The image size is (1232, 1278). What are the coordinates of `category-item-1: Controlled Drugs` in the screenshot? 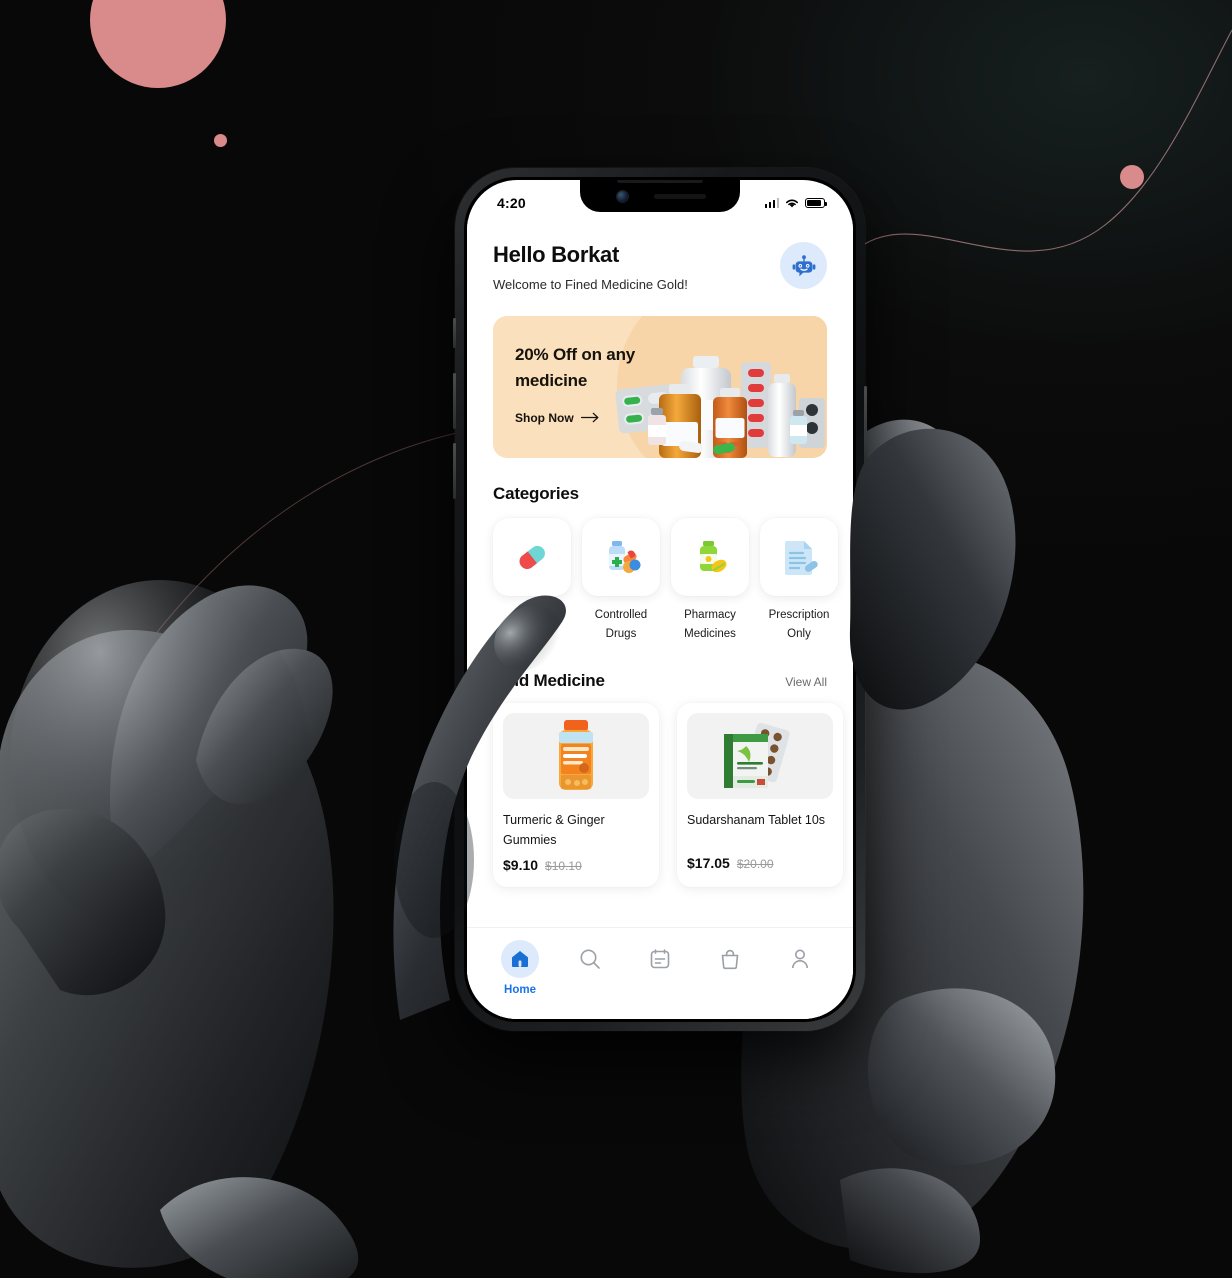 It's located at (621, 580).